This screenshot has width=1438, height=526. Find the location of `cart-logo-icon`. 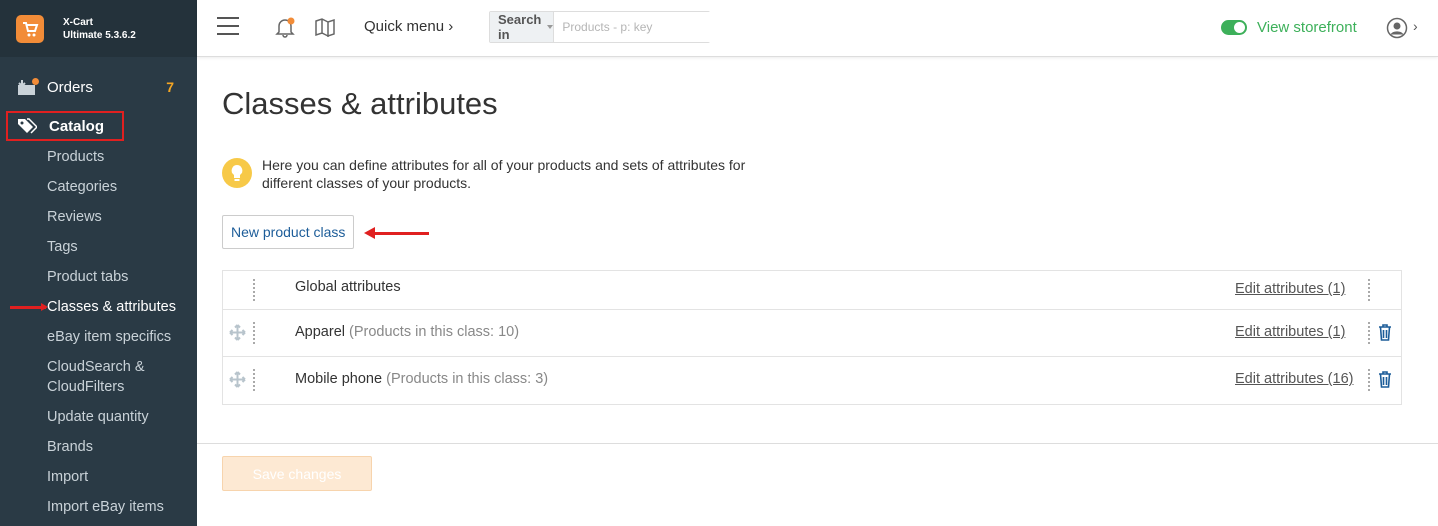

cart-logo-icon is located at coordinates (30, 28).